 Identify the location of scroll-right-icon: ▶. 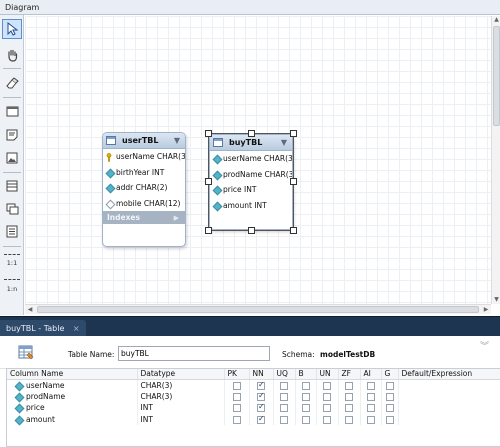
(486, 309).